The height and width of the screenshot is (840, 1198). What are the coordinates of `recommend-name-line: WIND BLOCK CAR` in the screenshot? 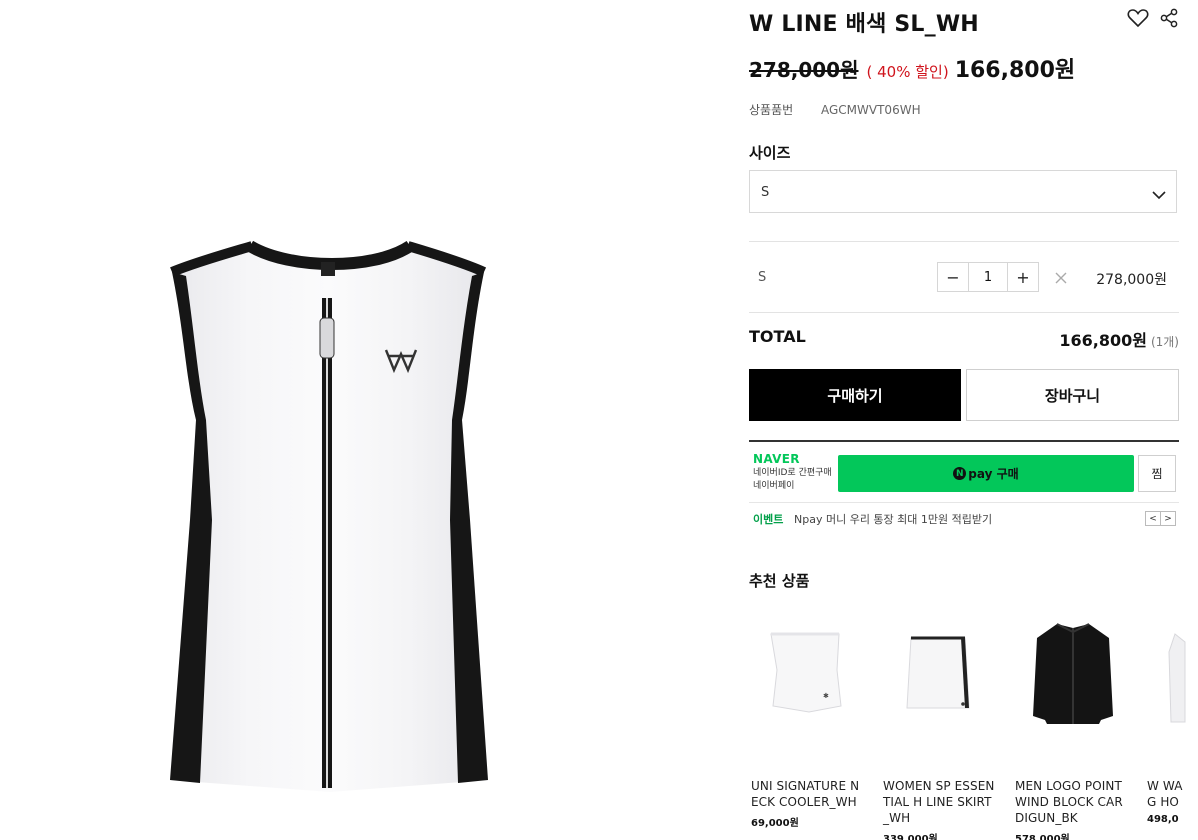 It's located at (1069, 802).